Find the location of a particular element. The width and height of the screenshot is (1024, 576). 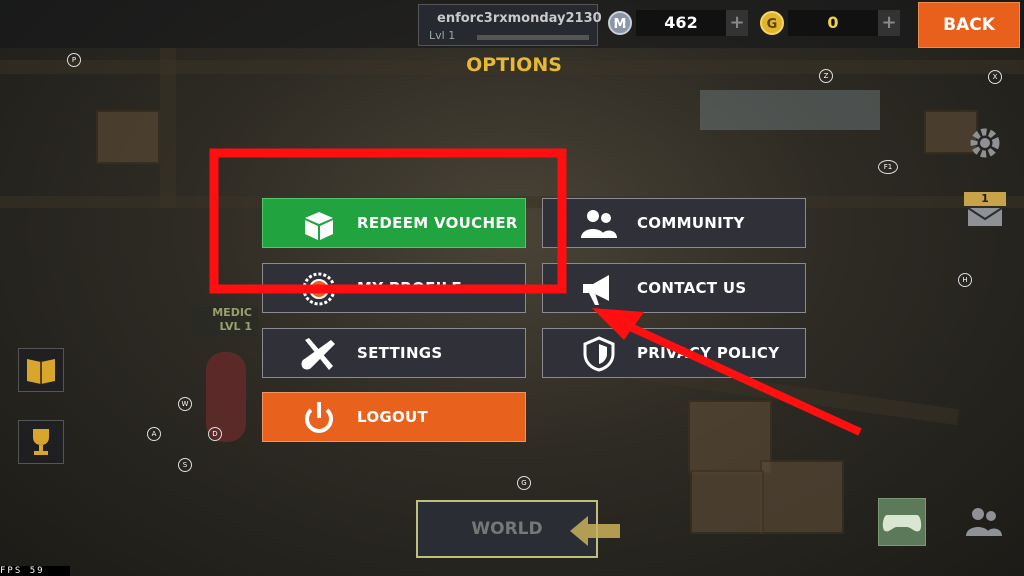

gamepad-icon is located at coordinates (902, 523).